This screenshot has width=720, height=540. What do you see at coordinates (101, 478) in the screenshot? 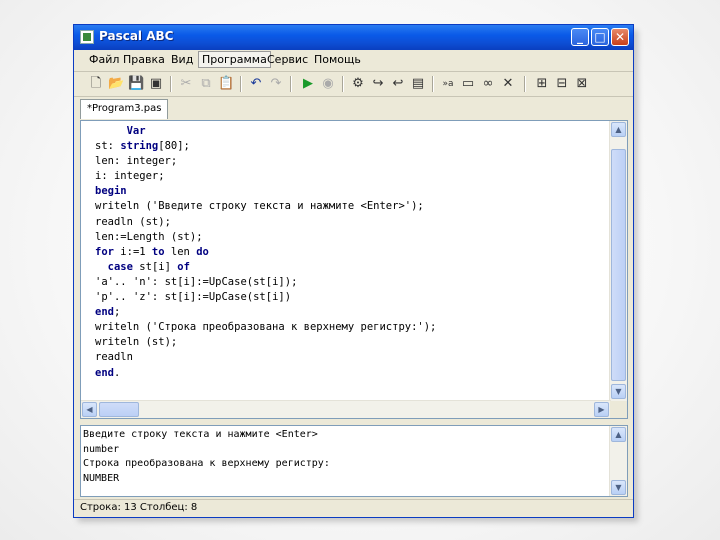
I see `output-line: NUMBER` at bounding box center [101, 478].